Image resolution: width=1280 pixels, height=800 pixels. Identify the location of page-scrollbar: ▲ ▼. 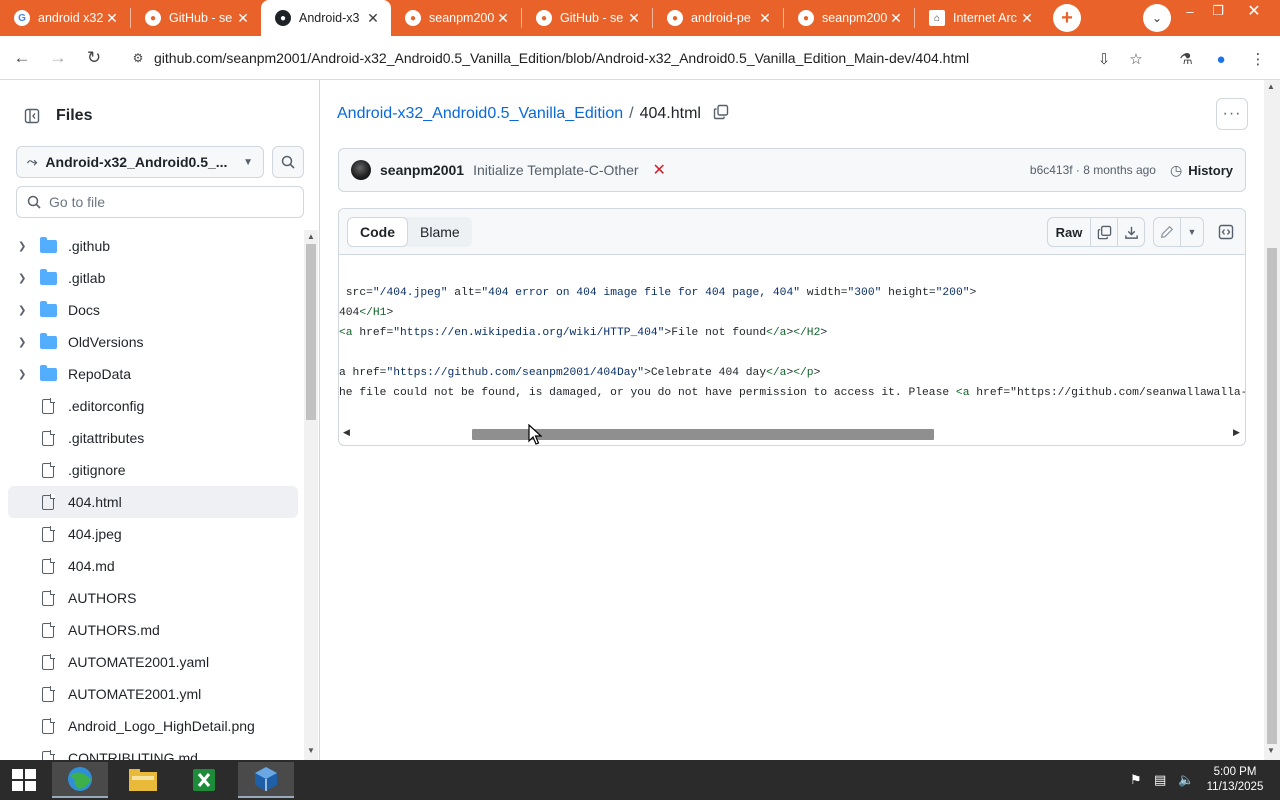
(1272, 420).